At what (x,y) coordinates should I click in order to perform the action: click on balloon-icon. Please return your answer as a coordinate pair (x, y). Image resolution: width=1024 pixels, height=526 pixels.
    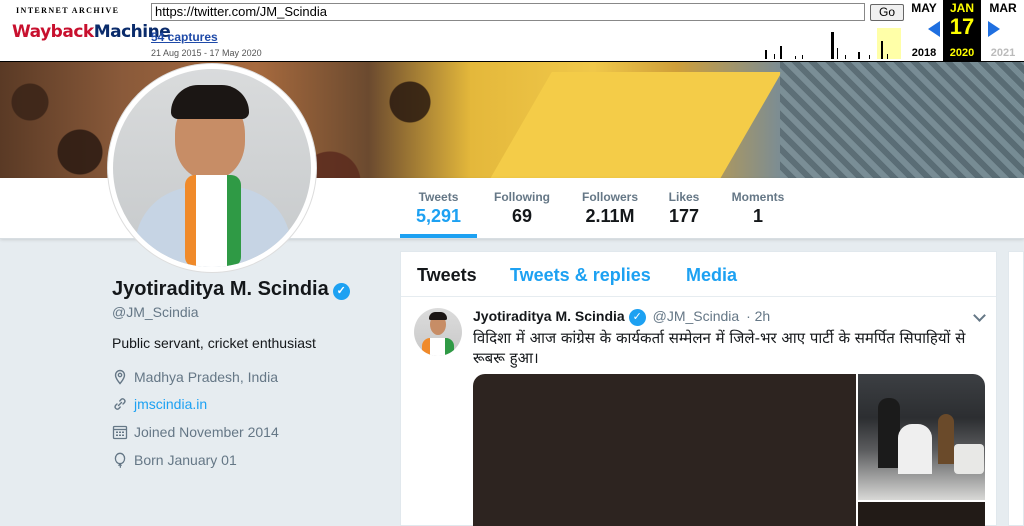
    Looking at the image, I should click on (120, 460).